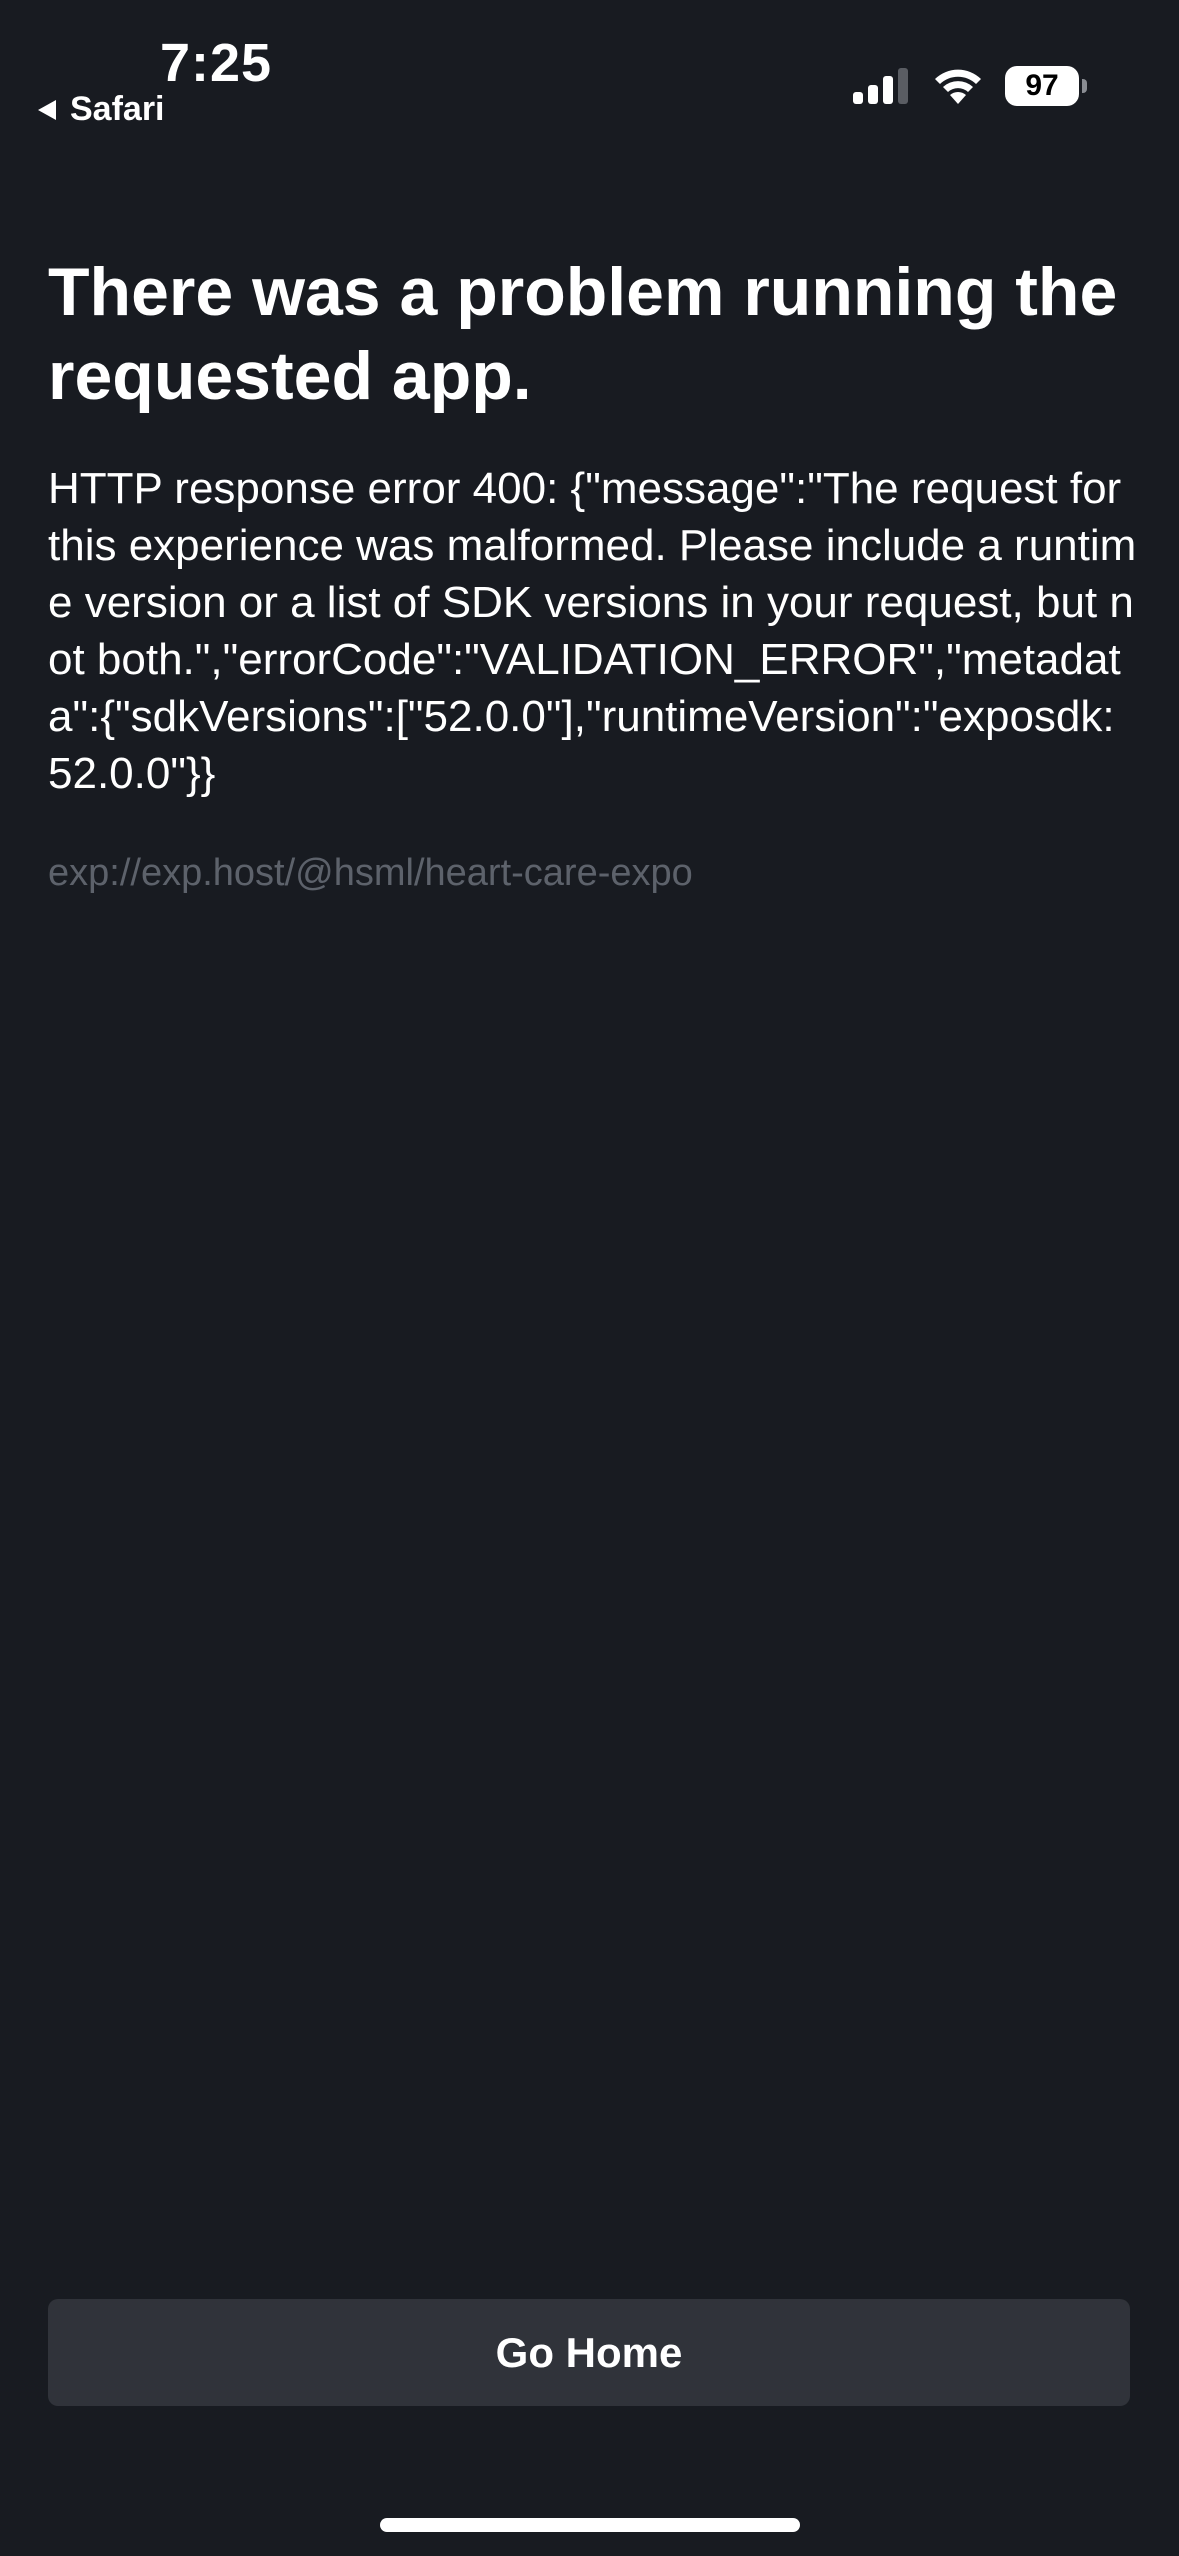 The width and height of the screenshot is (1179, 2556). I want to click on app-url: exp://exp.host/@hsml/heart-care-expo, so click(370, 873).